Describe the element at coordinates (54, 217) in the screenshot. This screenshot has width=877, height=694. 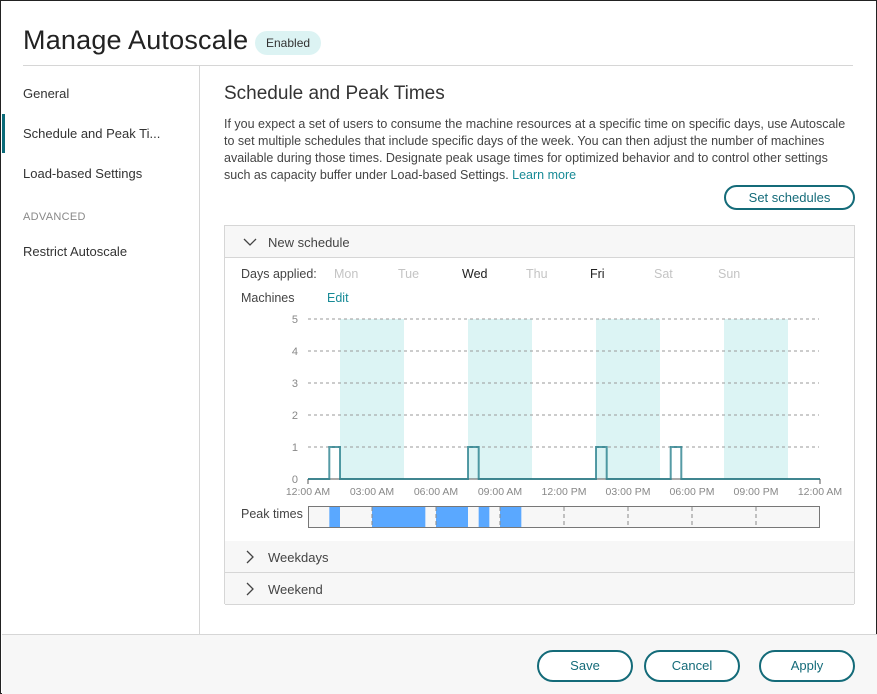
I see `sidebar-group-advanced: ADVANCED` at that location.